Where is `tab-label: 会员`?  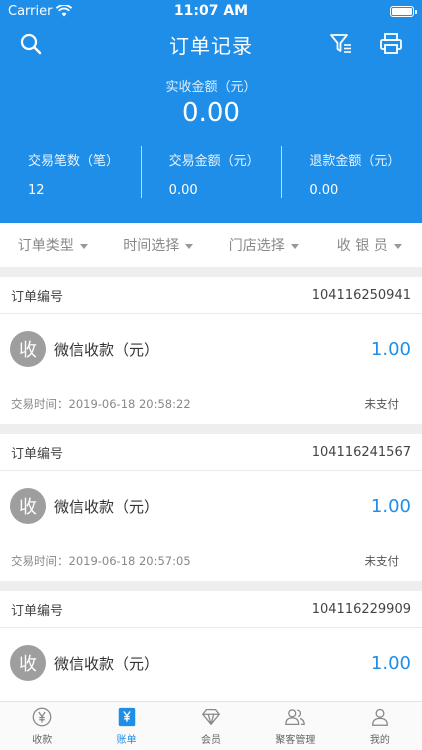 tab-label: 会员 is located at coordinates (211, 740).